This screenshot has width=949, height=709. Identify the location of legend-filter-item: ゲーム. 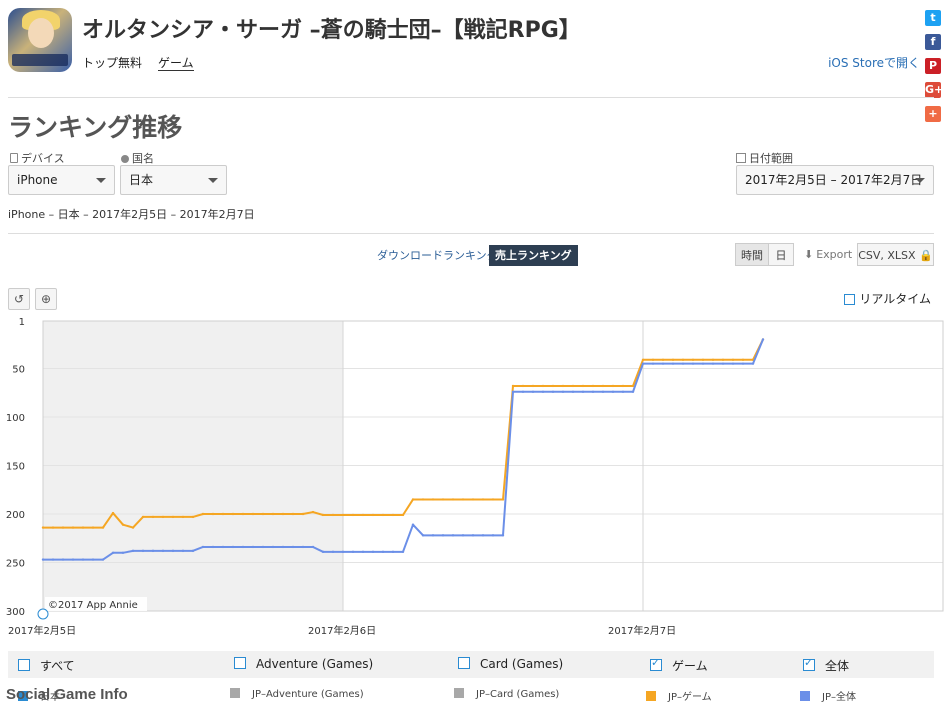
(679, 665).